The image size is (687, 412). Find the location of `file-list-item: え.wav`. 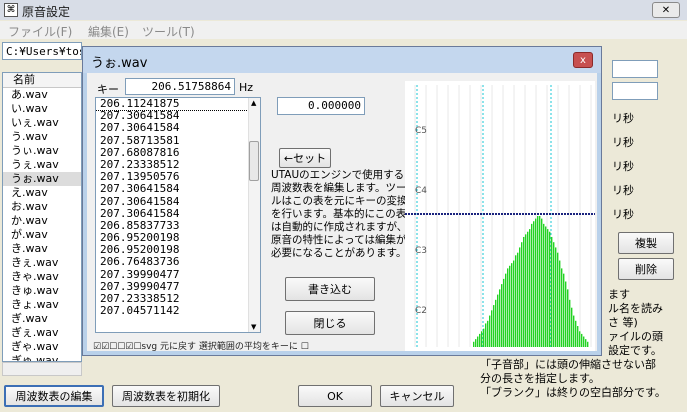

file-list-item: え.wav is located at coordinates (42, 193).